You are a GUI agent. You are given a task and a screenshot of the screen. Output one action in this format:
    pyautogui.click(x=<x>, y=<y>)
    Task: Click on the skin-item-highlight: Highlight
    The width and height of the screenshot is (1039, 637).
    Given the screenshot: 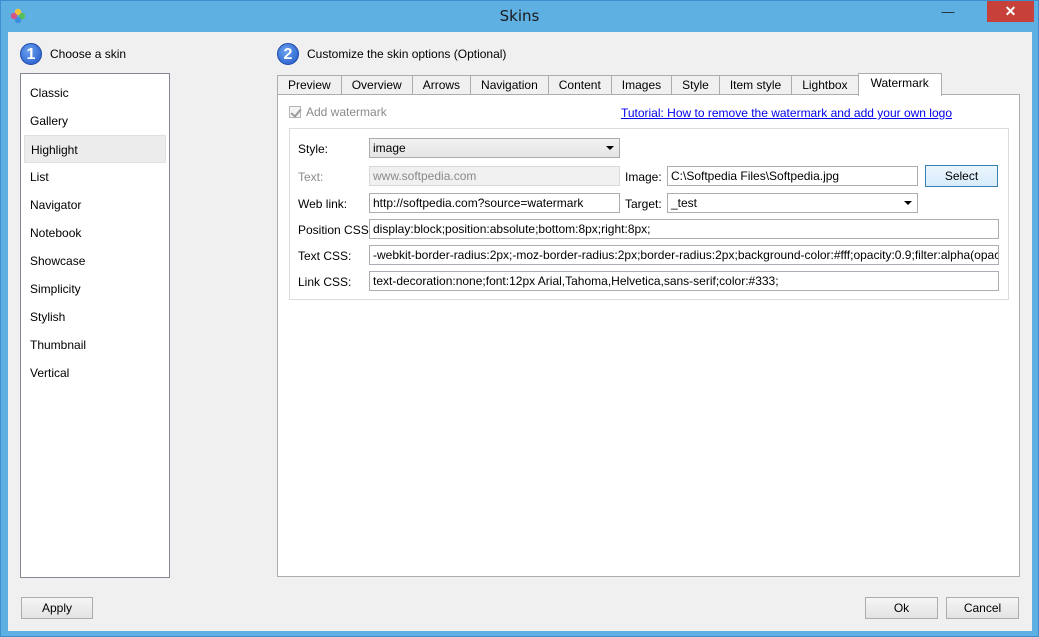 What is the action you would take?
    pyautogui.click(x=95, y=149)
    